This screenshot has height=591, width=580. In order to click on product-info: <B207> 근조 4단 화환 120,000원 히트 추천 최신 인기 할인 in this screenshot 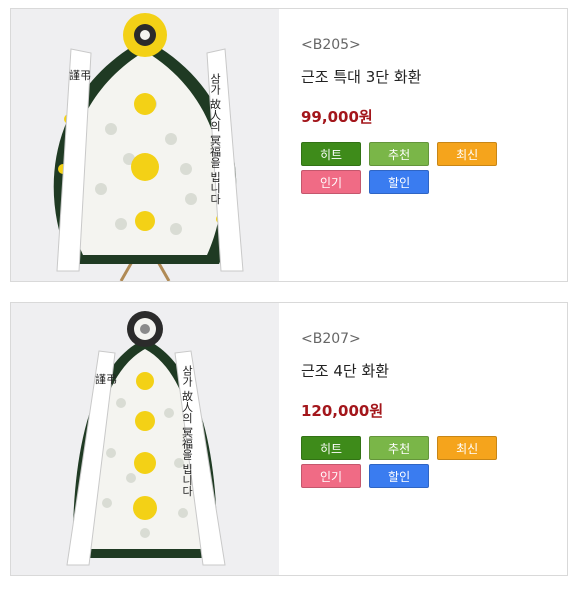, I will do `click(429, 410)`.